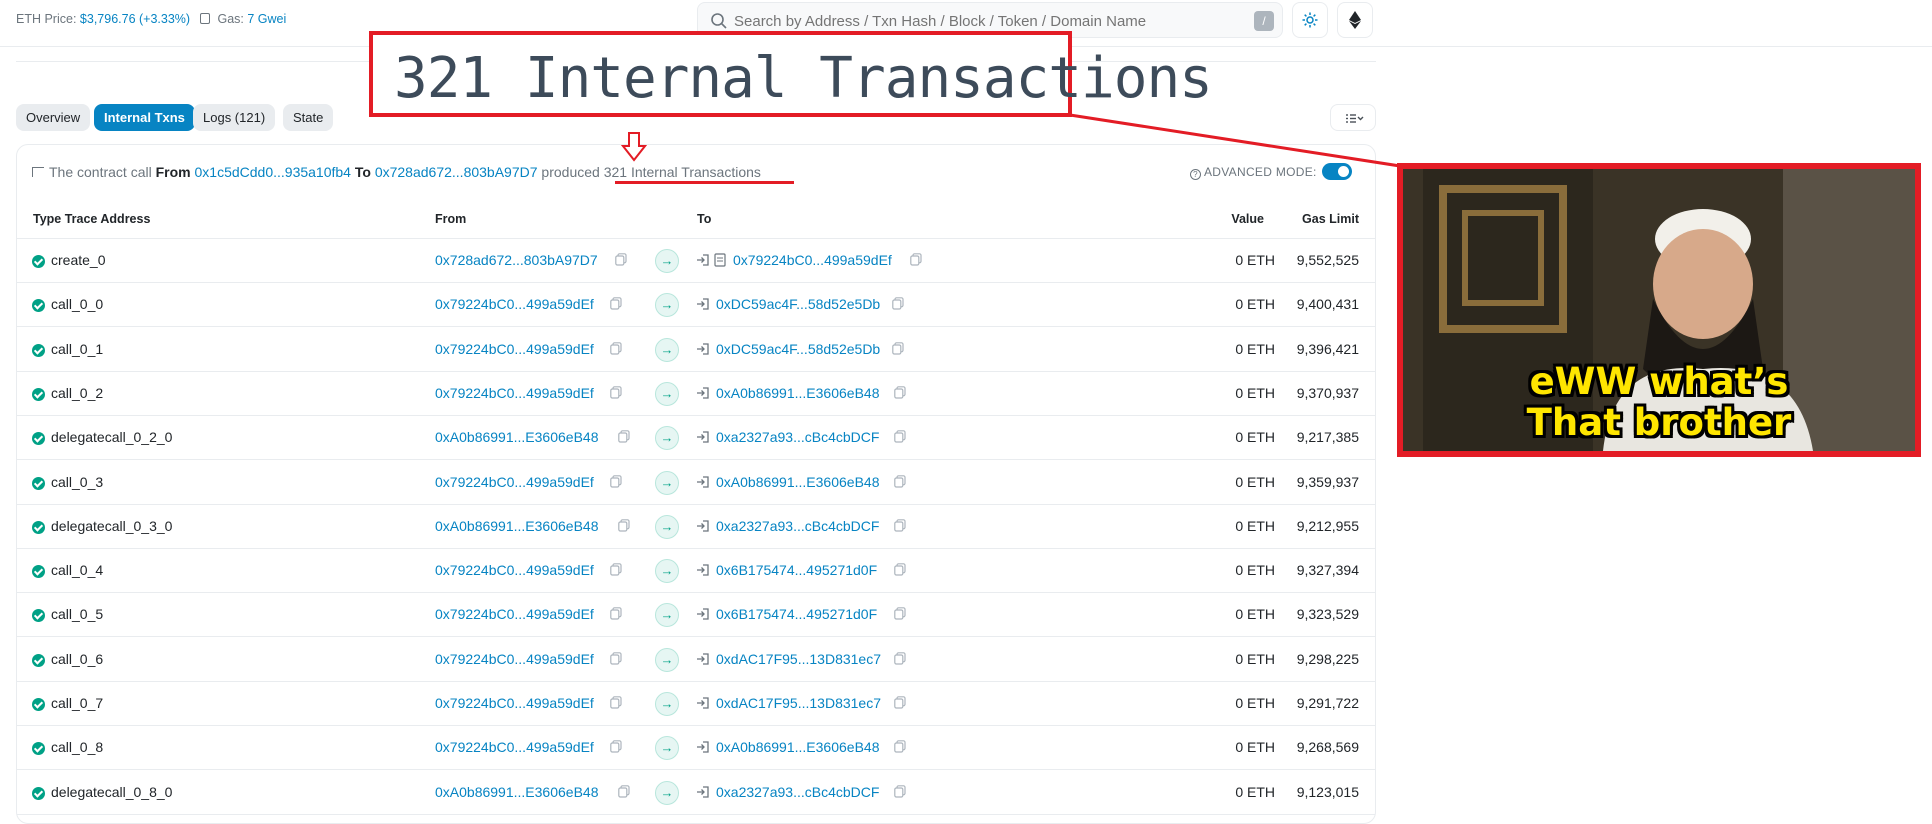 This screenshot has height=824, width=1932. What do you see at coordinates (38, 172) in the screenshot?
I see `tree-icon` at bounding box center [38, 172].